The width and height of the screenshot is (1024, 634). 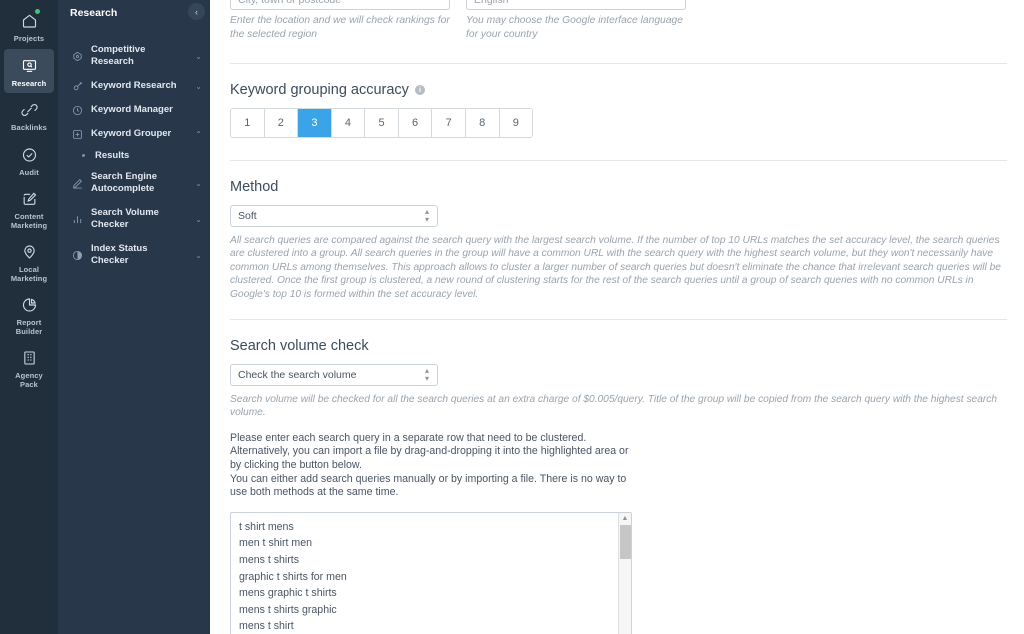 What do you see at coordinates (198, 134) in the screenshot?
I see `chevron-up-icon: ⌃` at bounding box center [198, 134].